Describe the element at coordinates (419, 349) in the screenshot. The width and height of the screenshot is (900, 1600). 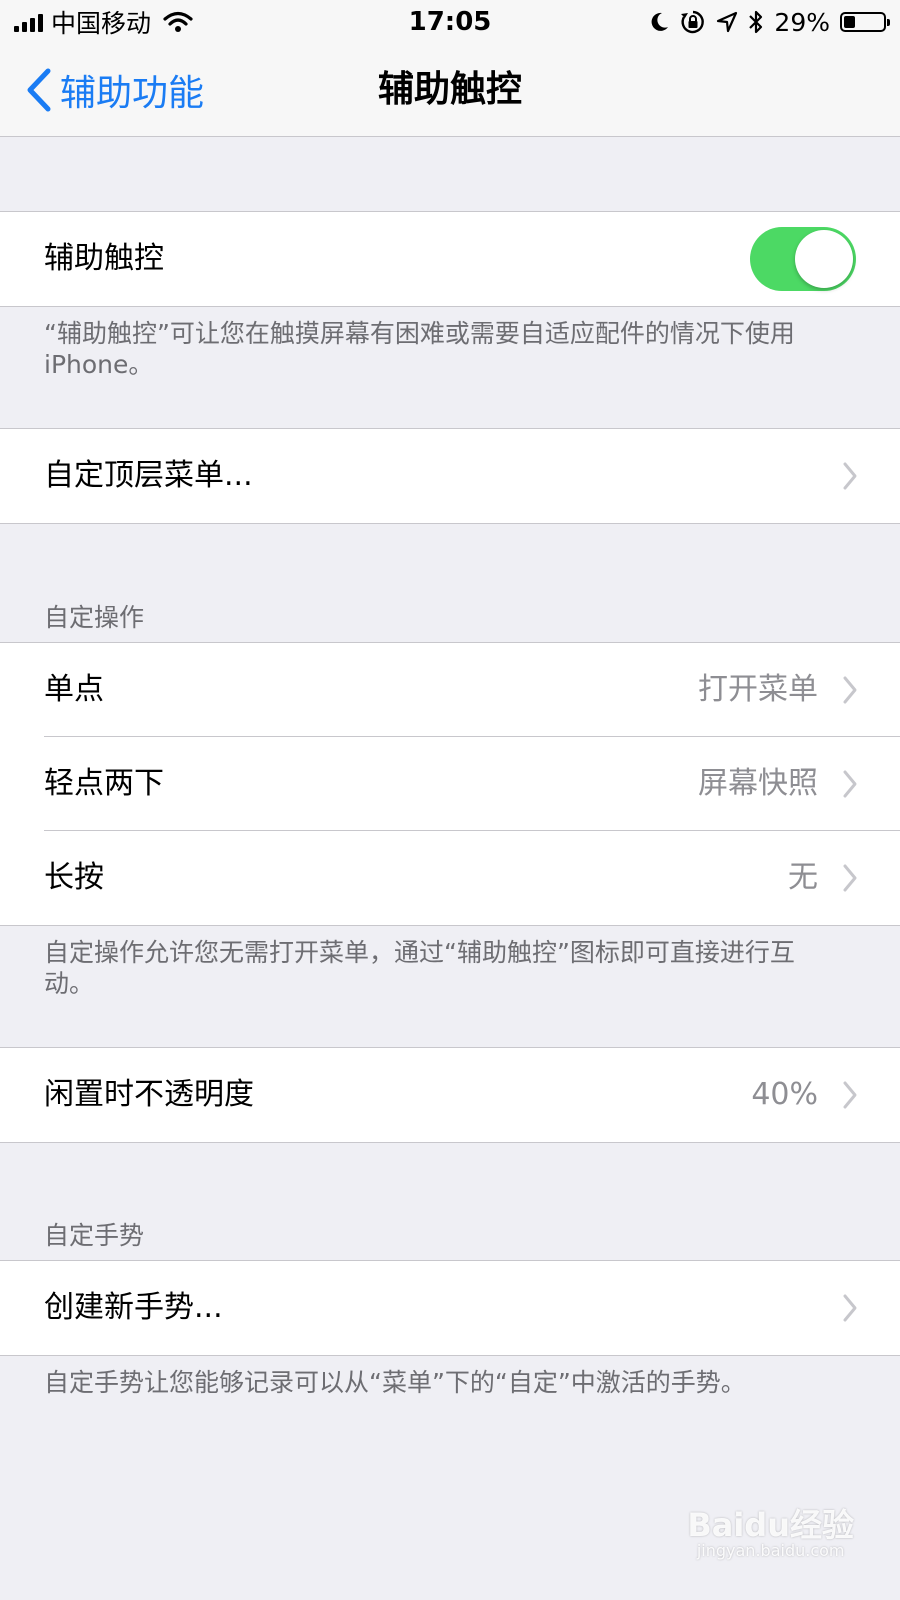
I see `assistive-touch-footer: “辅助触控”可让您在触摸屏幕有困难或需要自适应配件的情况下使用 iPhone。` at that location.